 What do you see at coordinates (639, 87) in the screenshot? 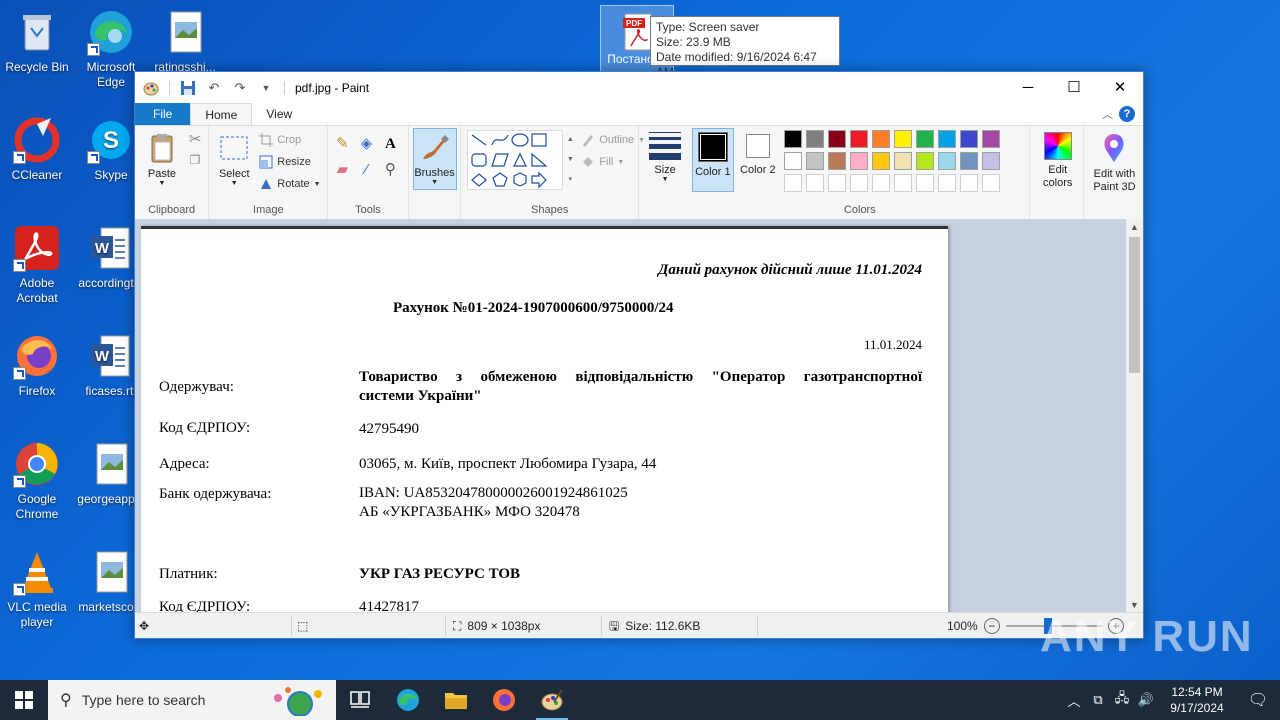
I see `title-bar: ↶ ↷ ▼ pdf.jpg - Paint ─ ☐ ✕` at bounding box center [639, 87].